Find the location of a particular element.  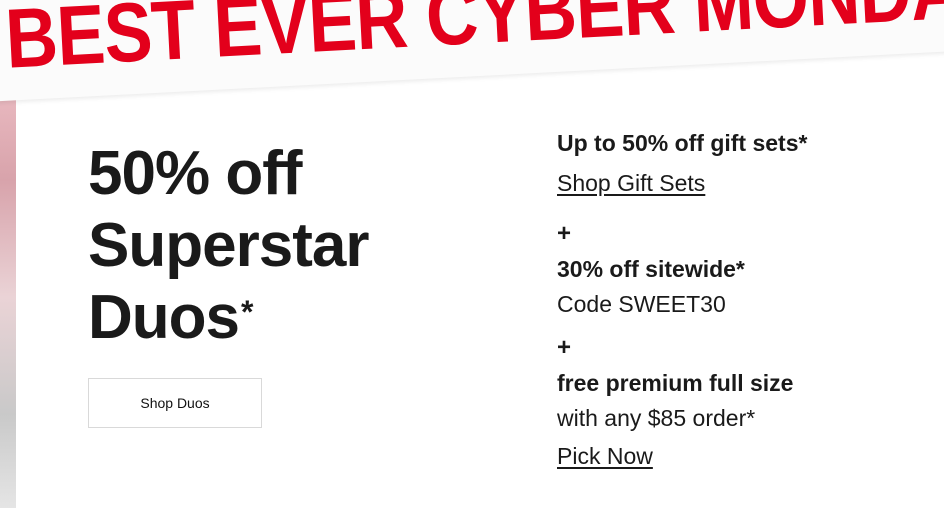

shop-duos-button: Shop Duos is located at coordinates (175, 403).